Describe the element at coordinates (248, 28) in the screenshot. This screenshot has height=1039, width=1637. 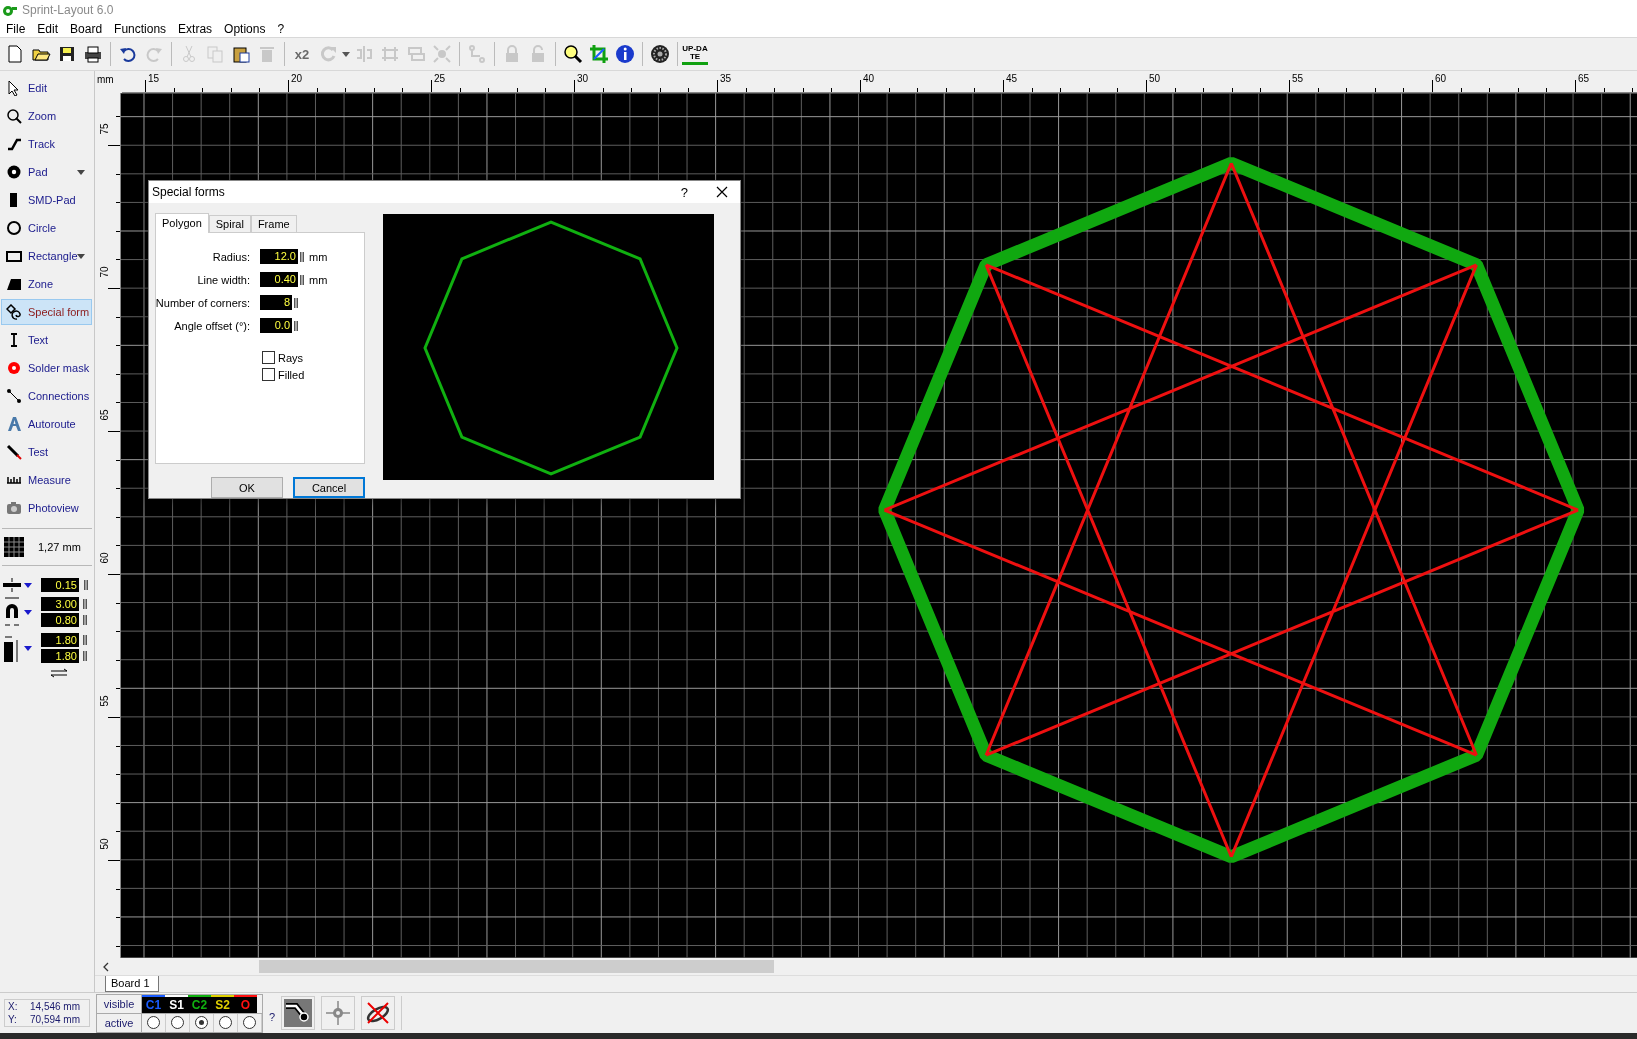
I see `menu-item: Options` at that location.